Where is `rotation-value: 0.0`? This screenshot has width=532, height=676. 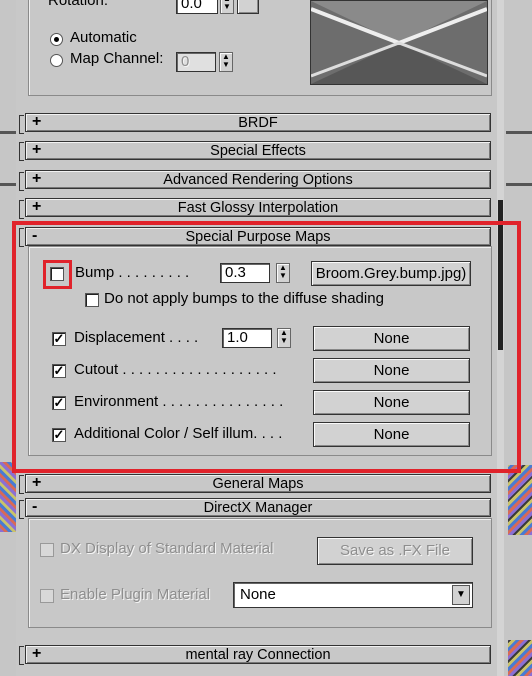
rotation-value: 0.0 is located at coordinates (197, 7).